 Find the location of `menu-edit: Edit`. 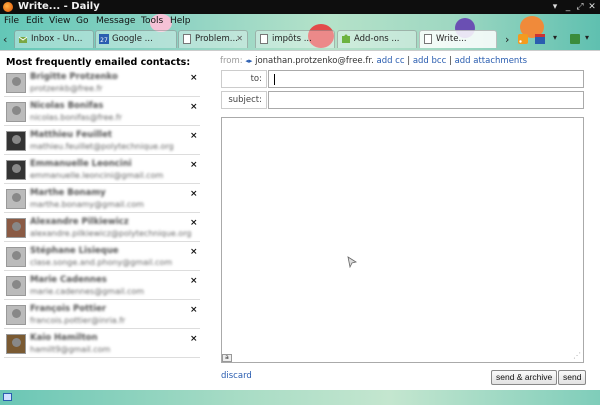

menu-edit: Edit is located at coordinates (34, 21).